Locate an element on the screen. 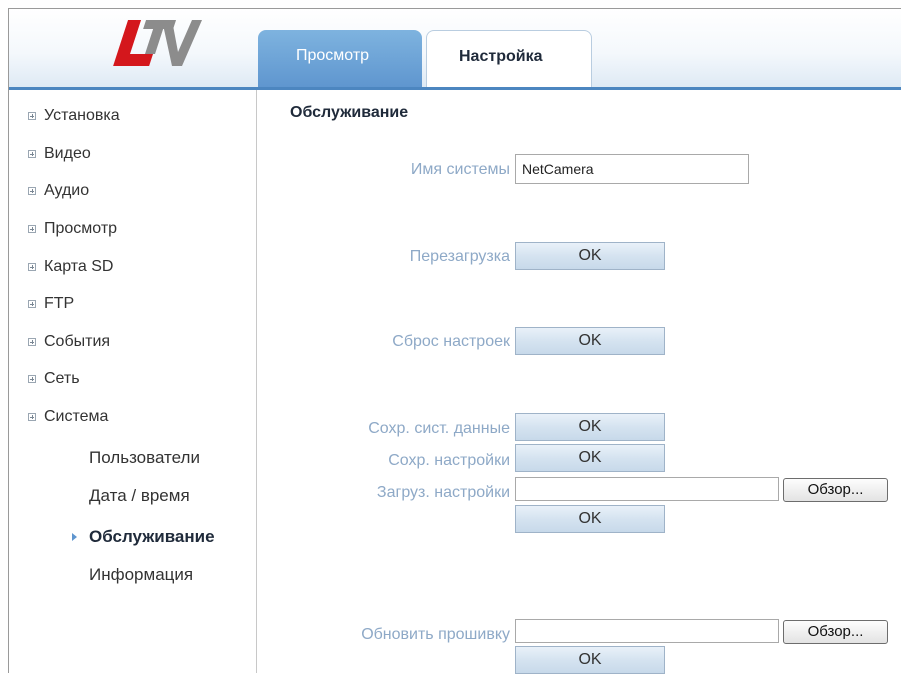 The height and width of the screenshot is (674, 901). sidebar-item-system: Система is located at coordinates (58, 417).